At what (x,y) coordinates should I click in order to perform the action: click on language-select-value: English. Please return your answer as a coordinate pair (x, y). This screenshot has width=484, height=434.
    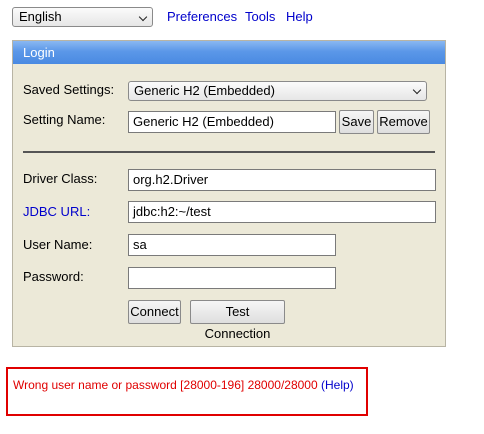
    Looking at the image, I should click on (40, 16).